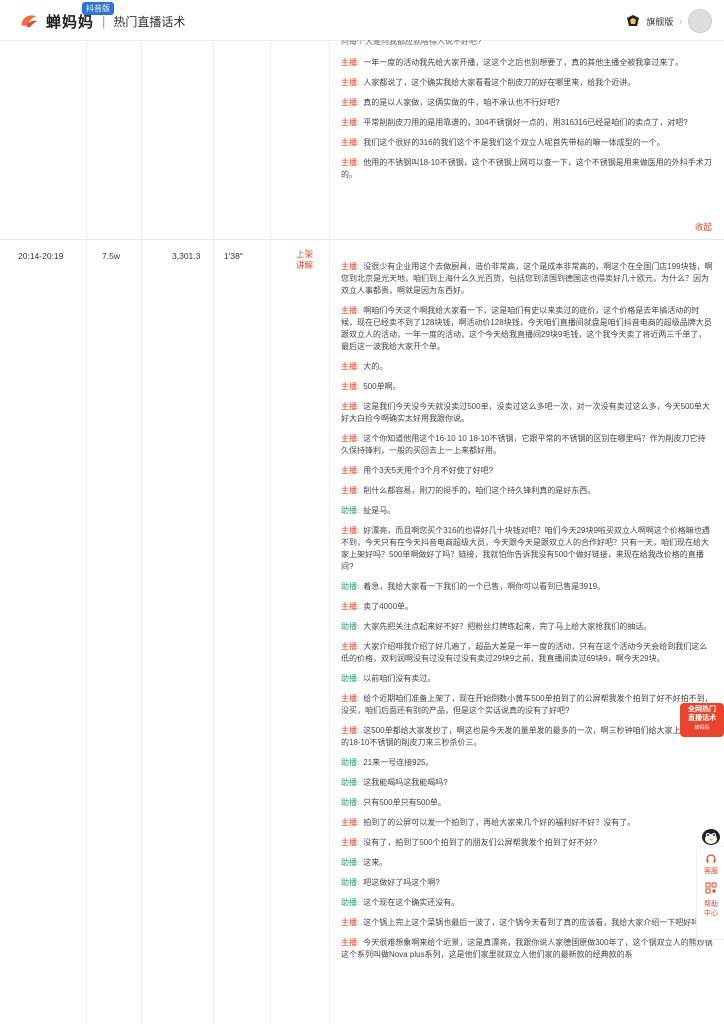  I want to click on duration: 1'38", so click(233, 256).